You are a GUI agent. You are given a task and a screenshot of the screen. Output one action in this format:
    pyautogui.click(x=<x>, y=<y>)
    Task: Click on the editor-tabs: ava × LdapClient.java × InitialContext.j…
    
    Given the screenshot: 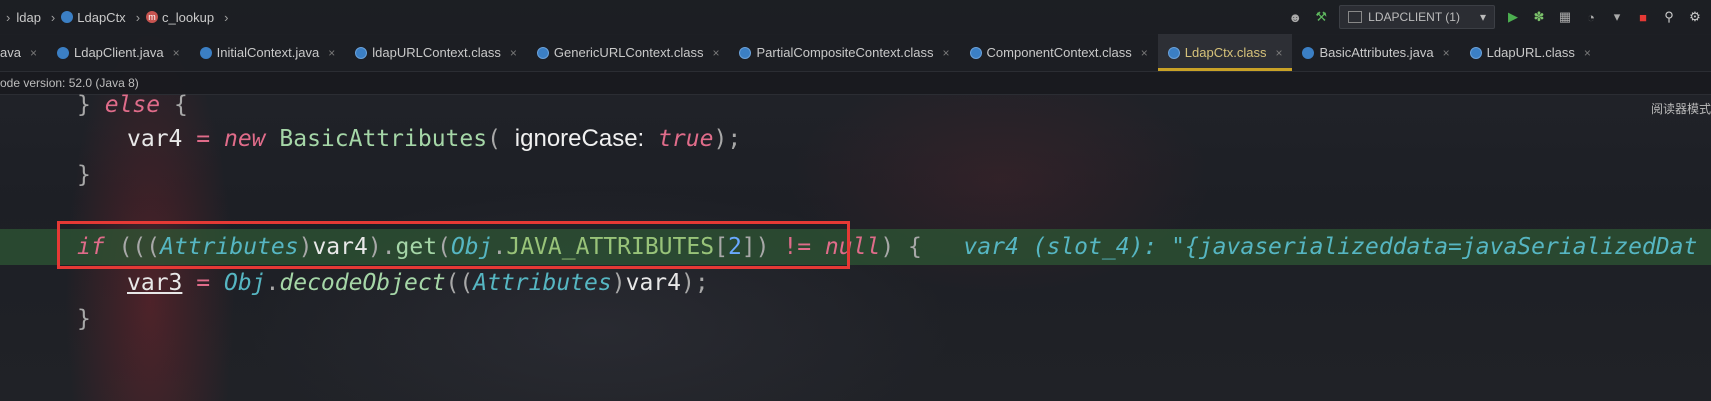 What is the action you would take?
    pyautogui.click(x=855, y=53)
    